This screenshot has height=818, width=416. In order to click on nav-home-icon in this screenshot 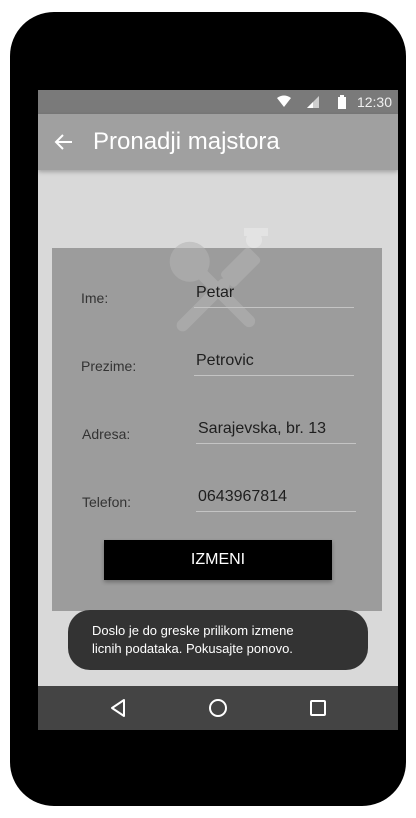, I will do `click(218, 708)`.